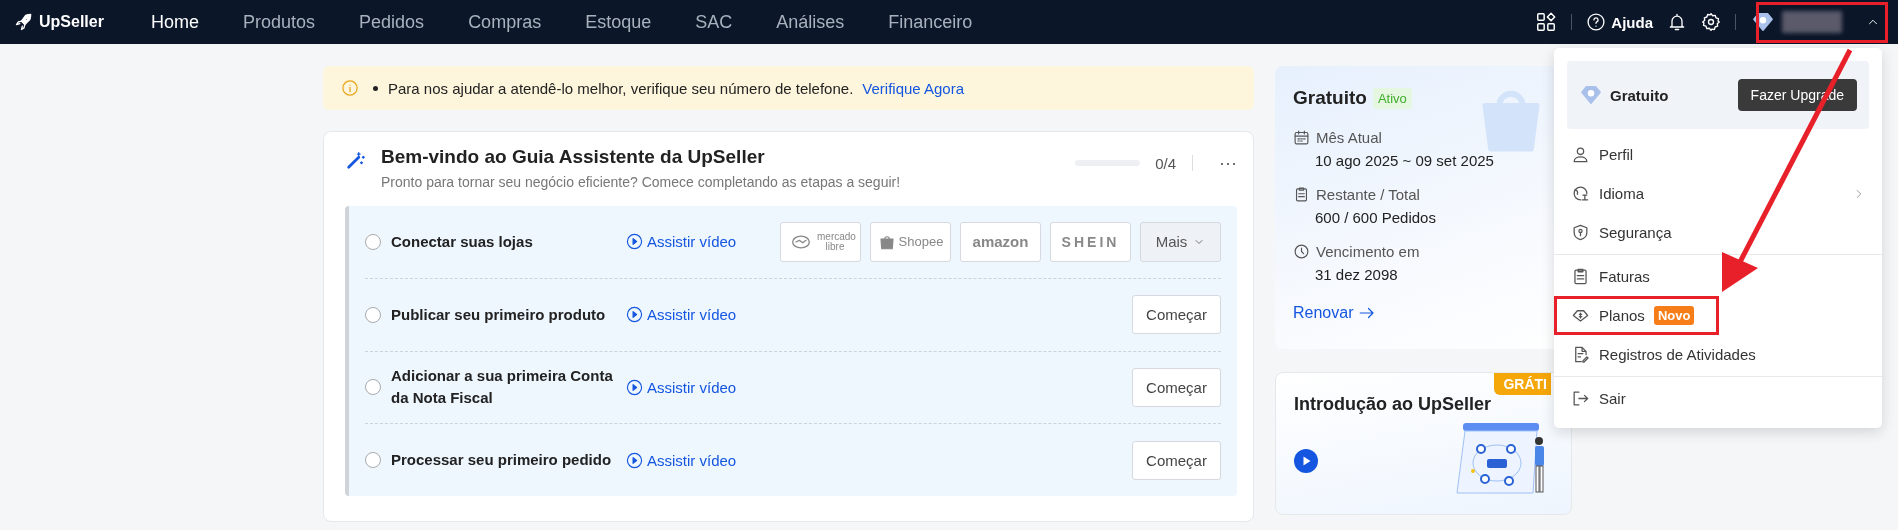 The image size is (1898, 530). I want to click on platform-button: amazon, so click(1000, 241).